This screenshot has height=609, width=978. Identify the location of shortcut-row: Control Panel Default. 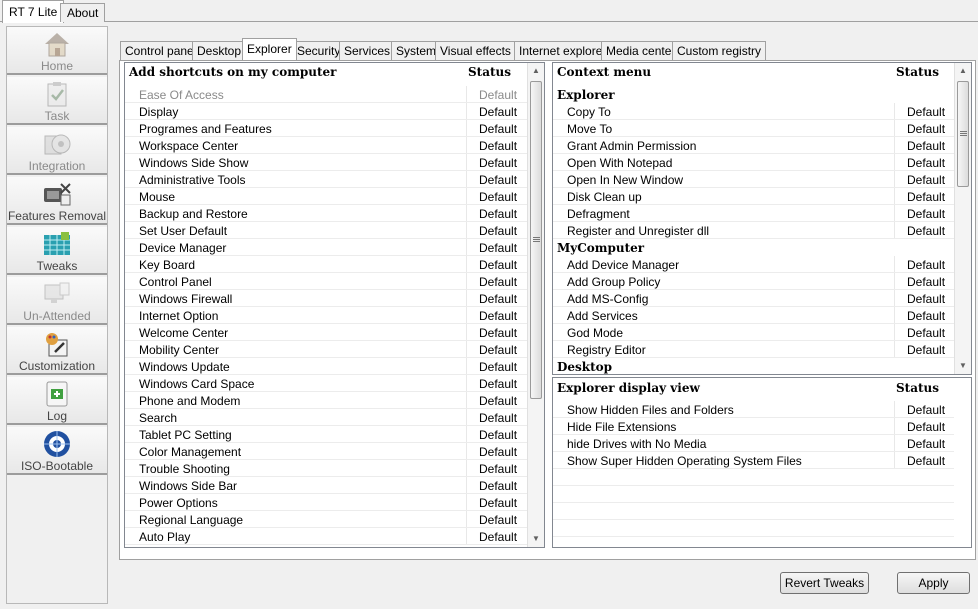
(327, 281).